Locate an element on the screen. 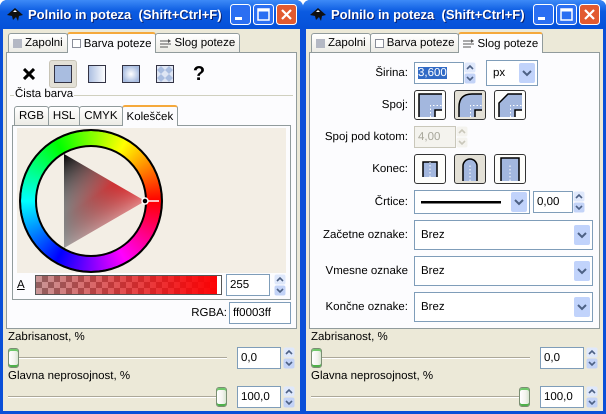  miter-join-icon is located at coordinates (430, 105).